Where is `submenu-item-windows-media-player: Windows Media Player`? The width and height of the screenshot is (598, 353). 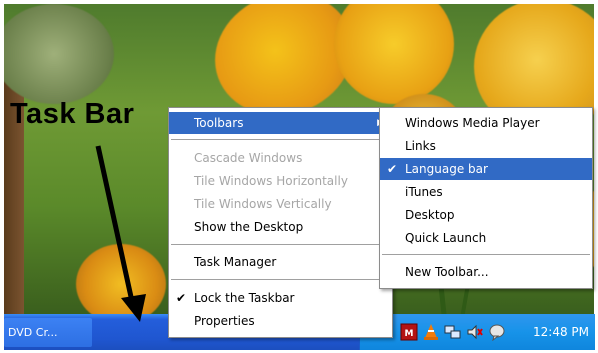
submenu-item-windows-media-player: Windows Media Player is located at coordinates (486, 123).